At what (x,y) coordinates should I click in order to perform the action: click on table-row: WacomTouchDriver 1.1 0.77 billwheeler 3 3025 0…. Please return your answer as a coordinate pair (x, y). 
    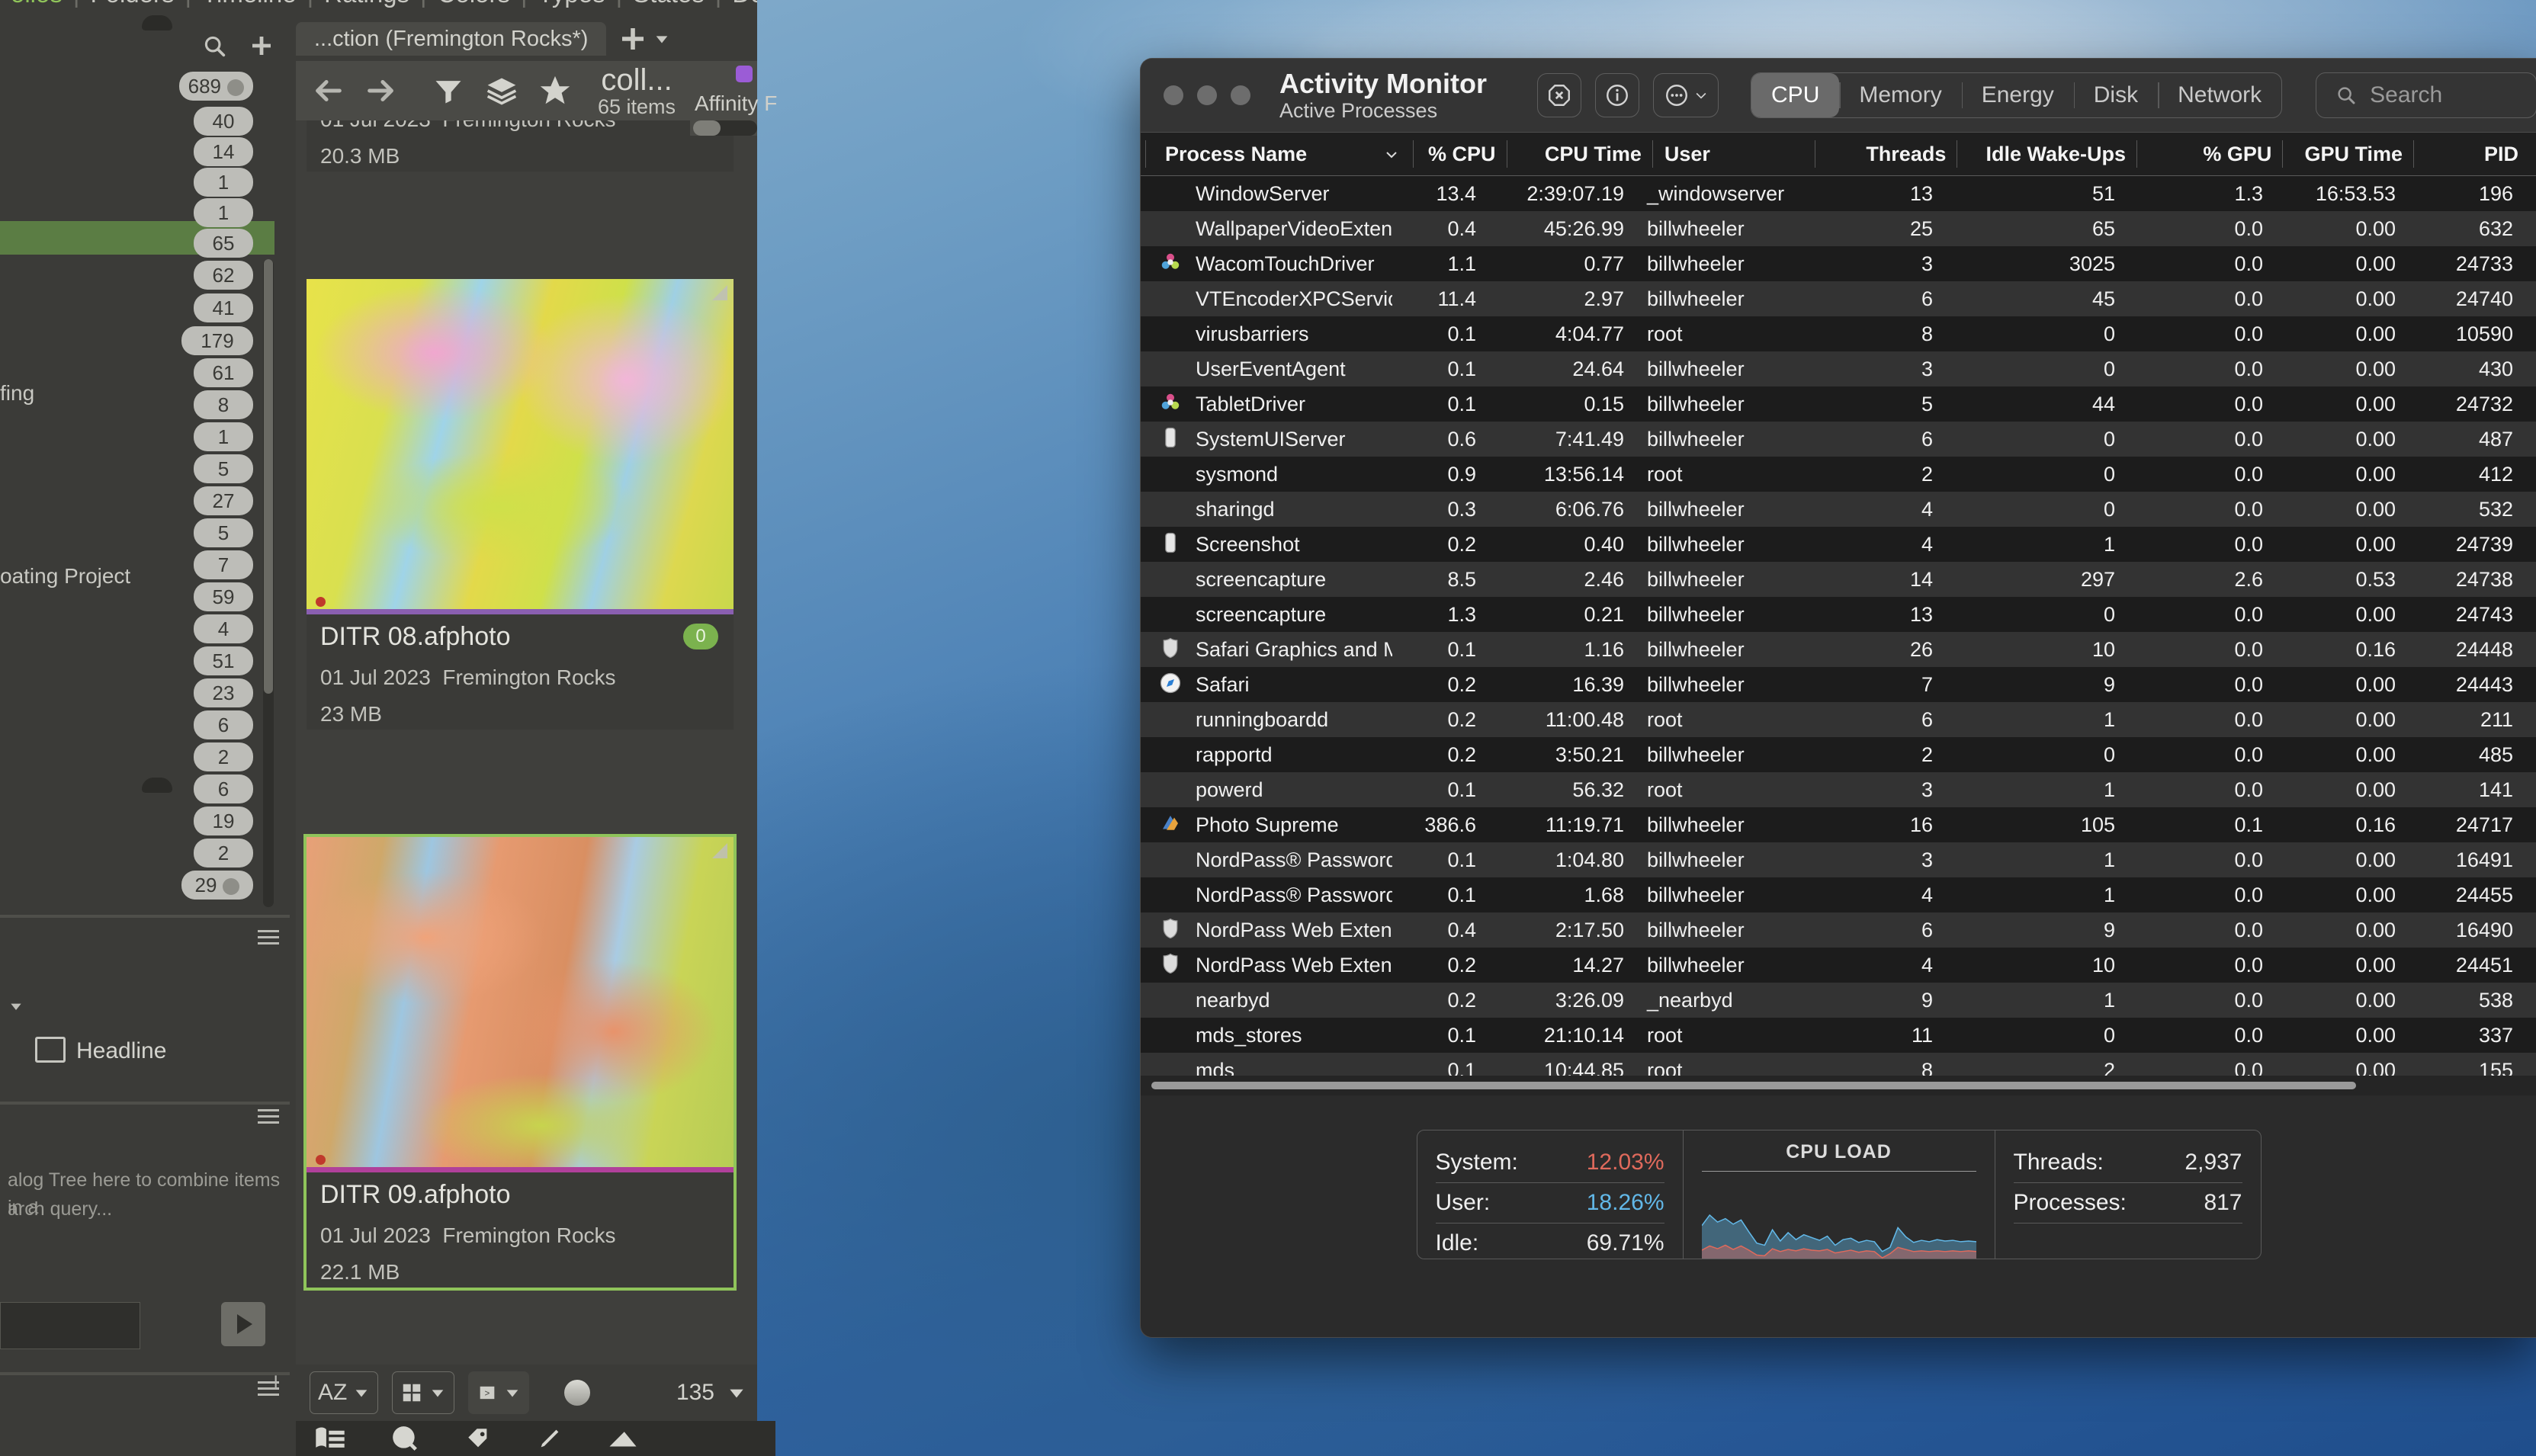
    Looking at the image, I should click on (1839, 263).